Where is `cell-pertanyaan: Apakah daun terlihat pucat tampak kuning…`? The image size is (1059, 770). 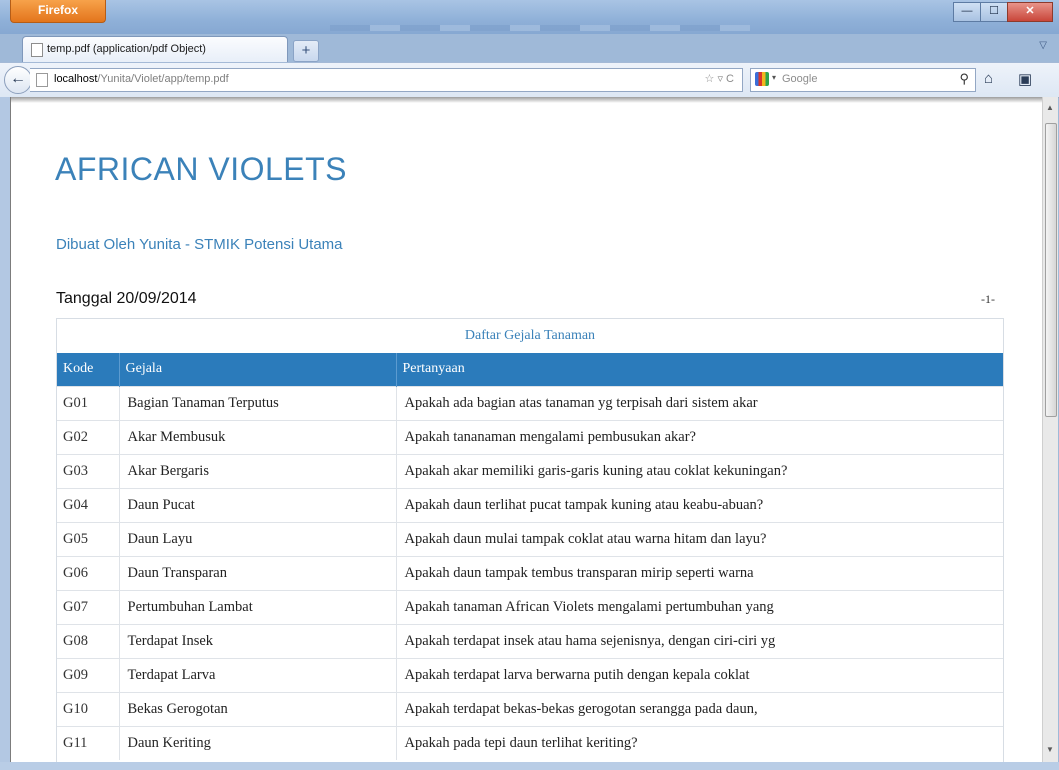 cell-pertanyaan: Apakah daun terlihat pucat tampak kuning… is located at coordinates (699, 504).